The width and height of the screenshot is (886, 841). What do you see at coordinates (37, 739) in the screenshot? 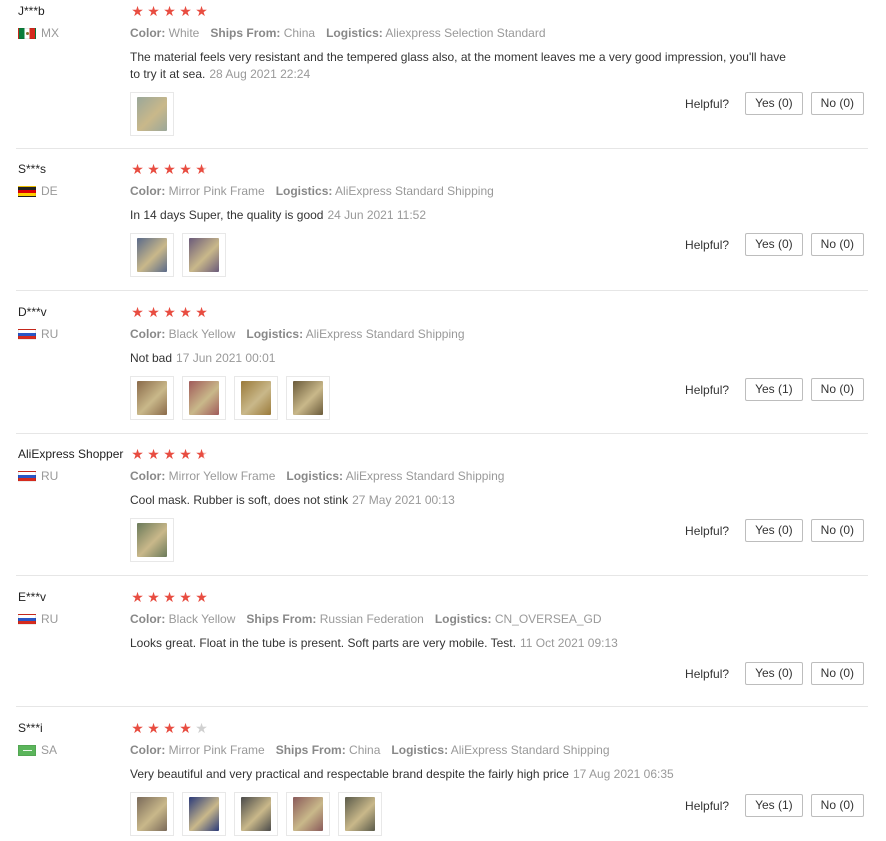
I see `reviewer-info: S***i SA` at bounding box center [37, 739].